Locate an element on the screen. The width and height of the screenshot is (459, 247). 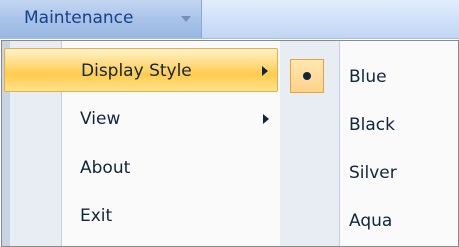
radio-dot-icon is located at coordinates (307, 76).